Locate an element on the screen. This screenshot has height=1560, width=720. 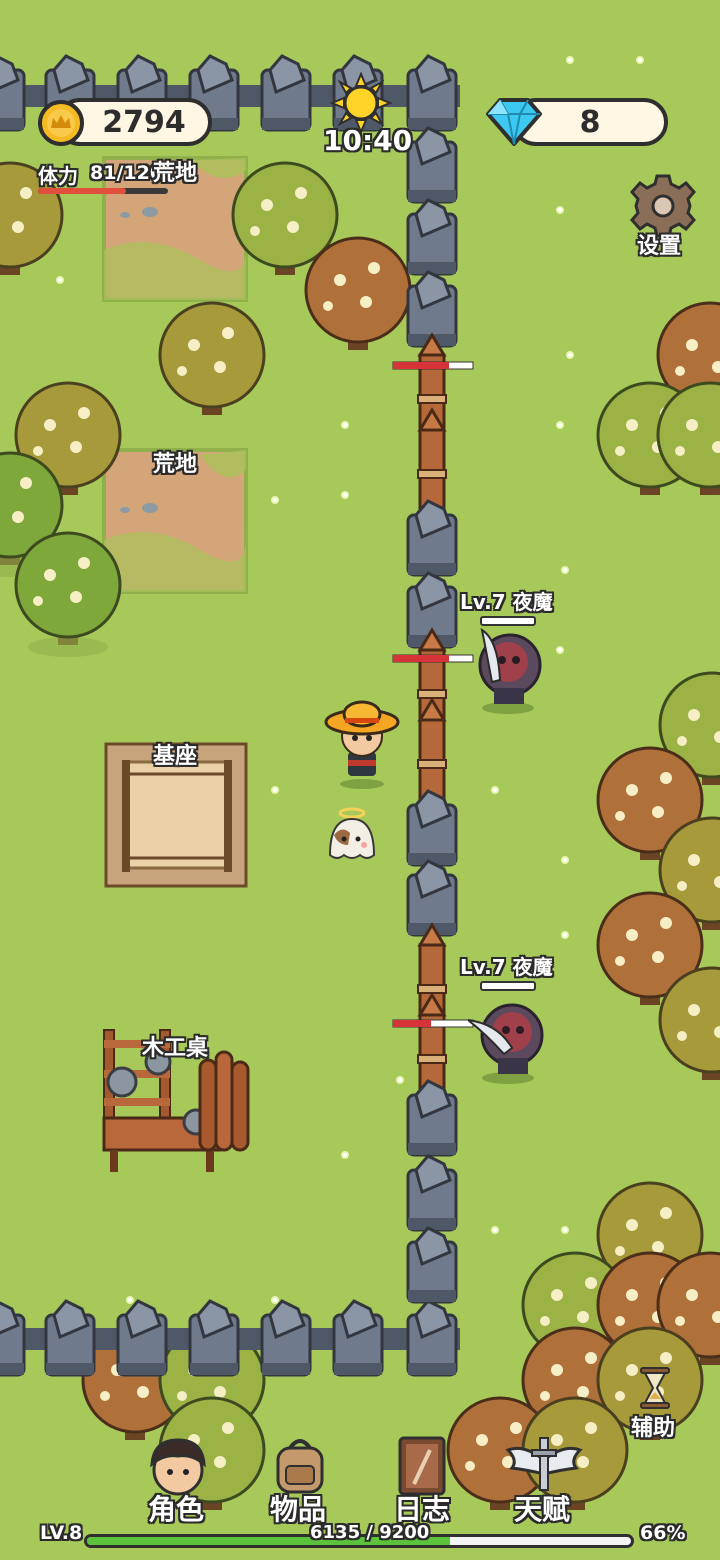
stamina-label: 体力 is located at coordinates (58, 176).